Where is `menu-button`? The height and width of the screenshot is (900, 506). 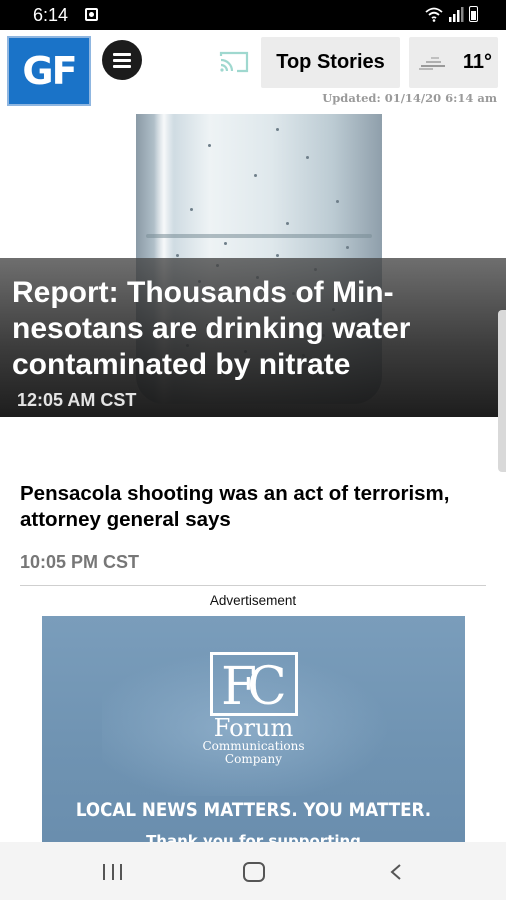 menu-button is located at coordinates (122, 60).